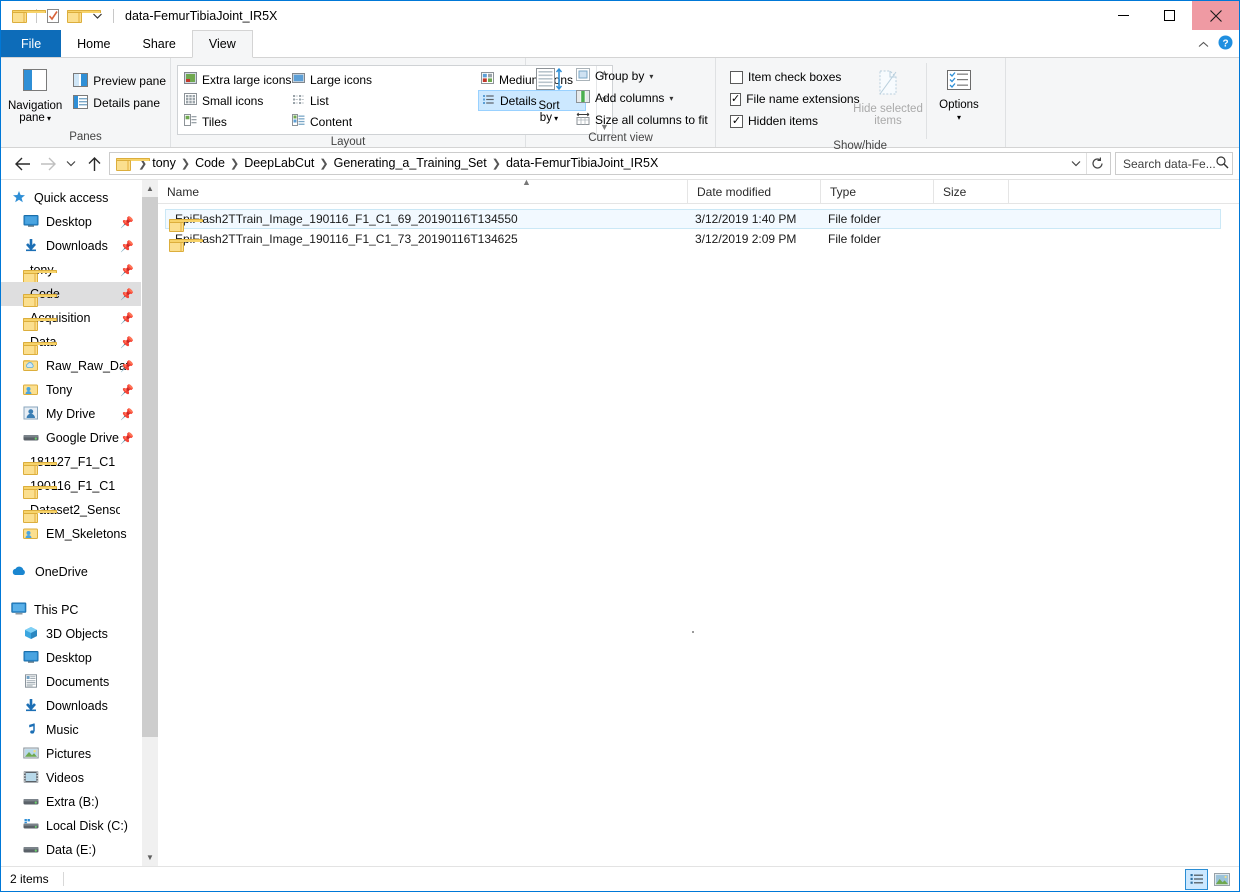 The height and width of the screenshot is (892, 1240). Describe the element at coordinates (1123, 15) in the screenshot. I see `minimize-button` at that location.